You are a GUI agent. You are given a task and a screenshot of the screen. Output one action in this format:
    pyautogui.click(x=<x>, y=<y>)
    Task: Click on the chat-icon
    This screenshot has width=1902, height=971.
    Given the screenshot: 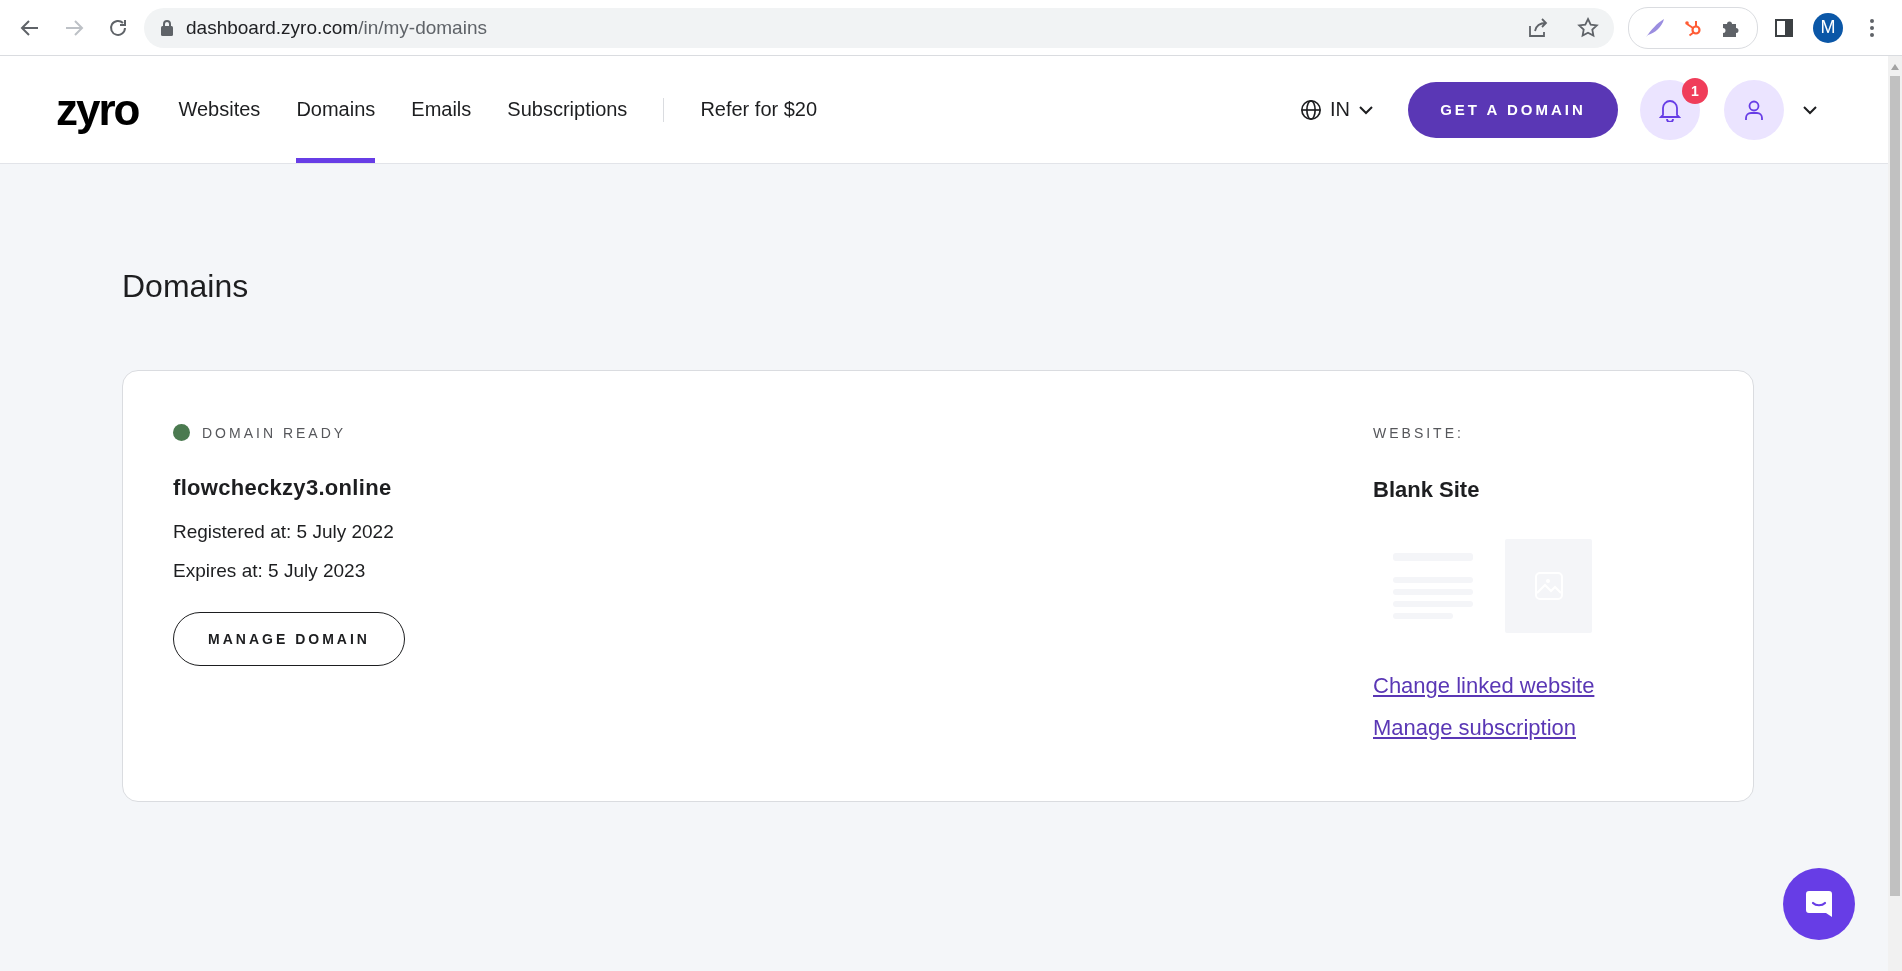 What is the action you would take?
    pyautogui.click(x=1819, y=904)
    